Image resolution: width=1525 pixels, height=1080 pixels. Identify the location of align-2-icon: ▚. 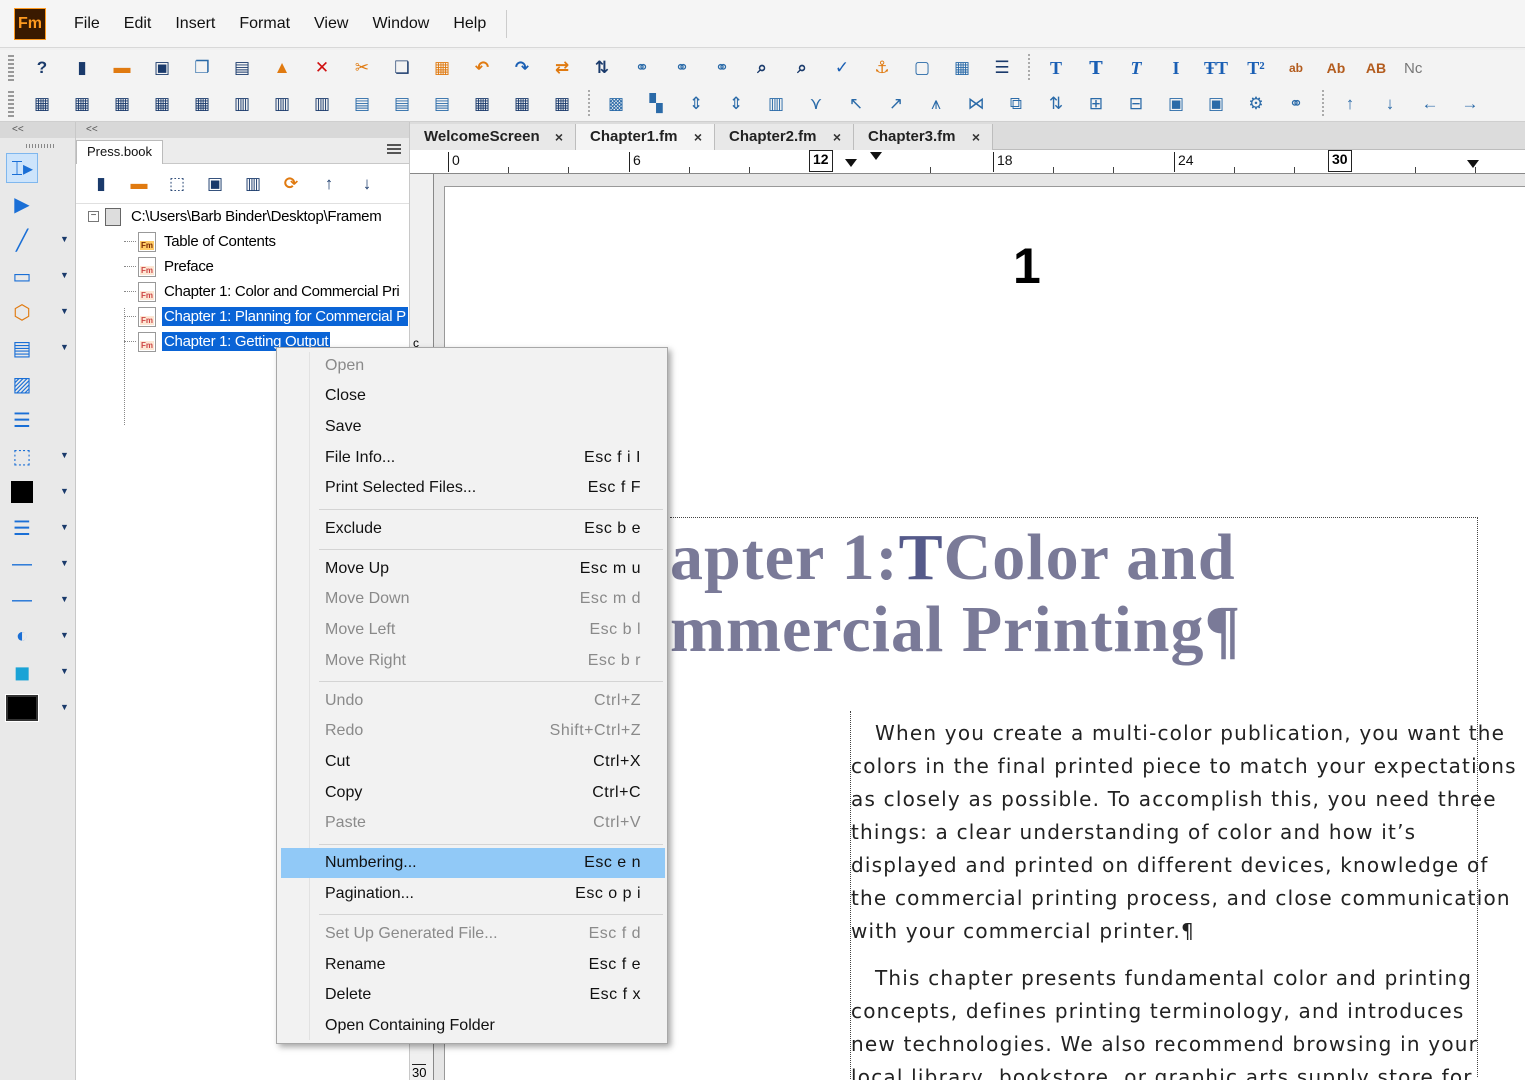
(656, 104).